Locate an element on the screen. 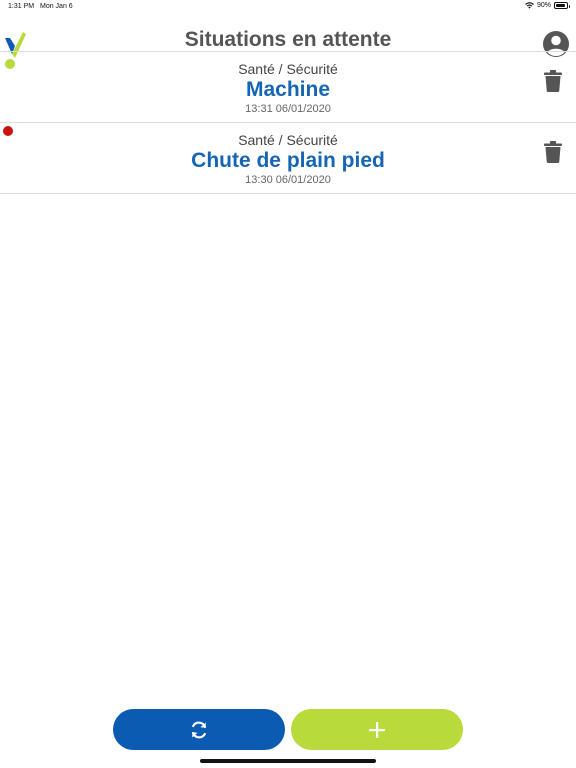 Image resolution: width=576 pixels, height=768 pixels. status-date: Mon Jan 6 is located at coordinates (56, 6).